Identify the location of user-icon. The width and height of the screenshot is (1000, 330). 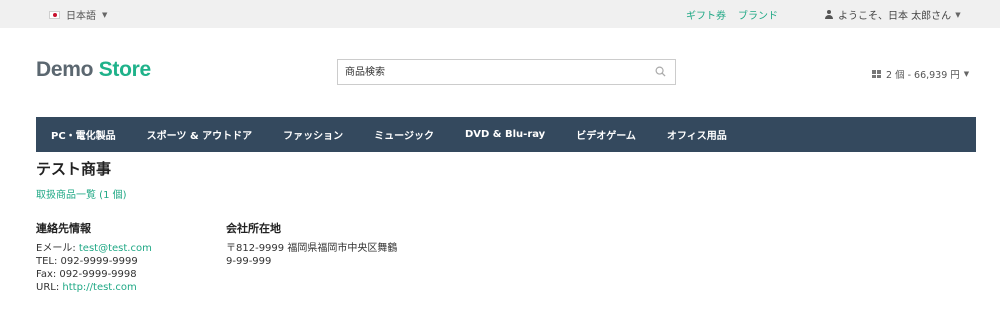
(829, 14).